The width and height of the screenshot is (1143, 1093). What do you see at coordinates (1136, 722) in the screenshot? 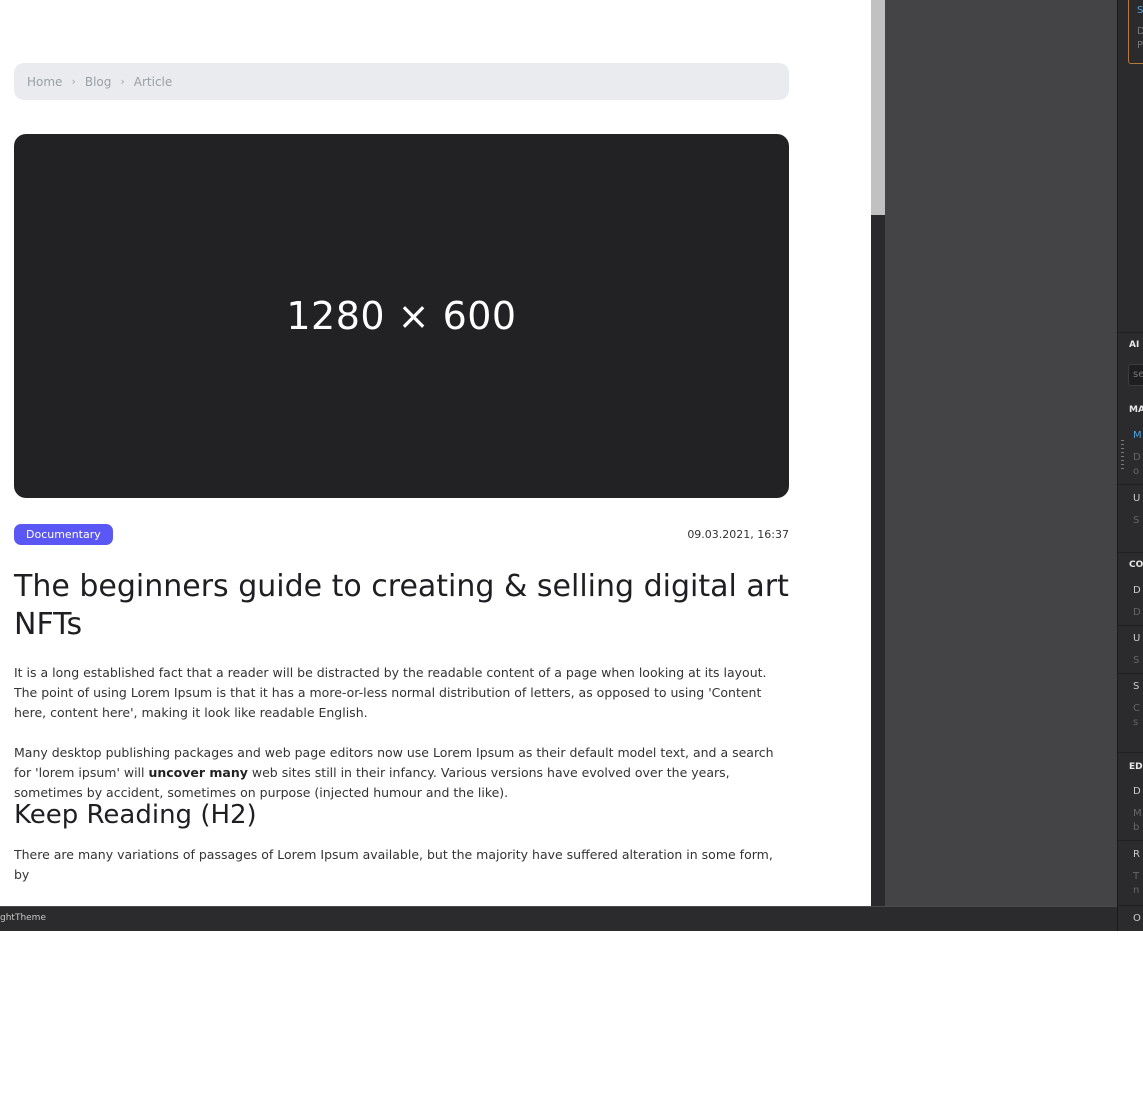
I see `panel-item-desc: s` at bounding box center [1136, 722].